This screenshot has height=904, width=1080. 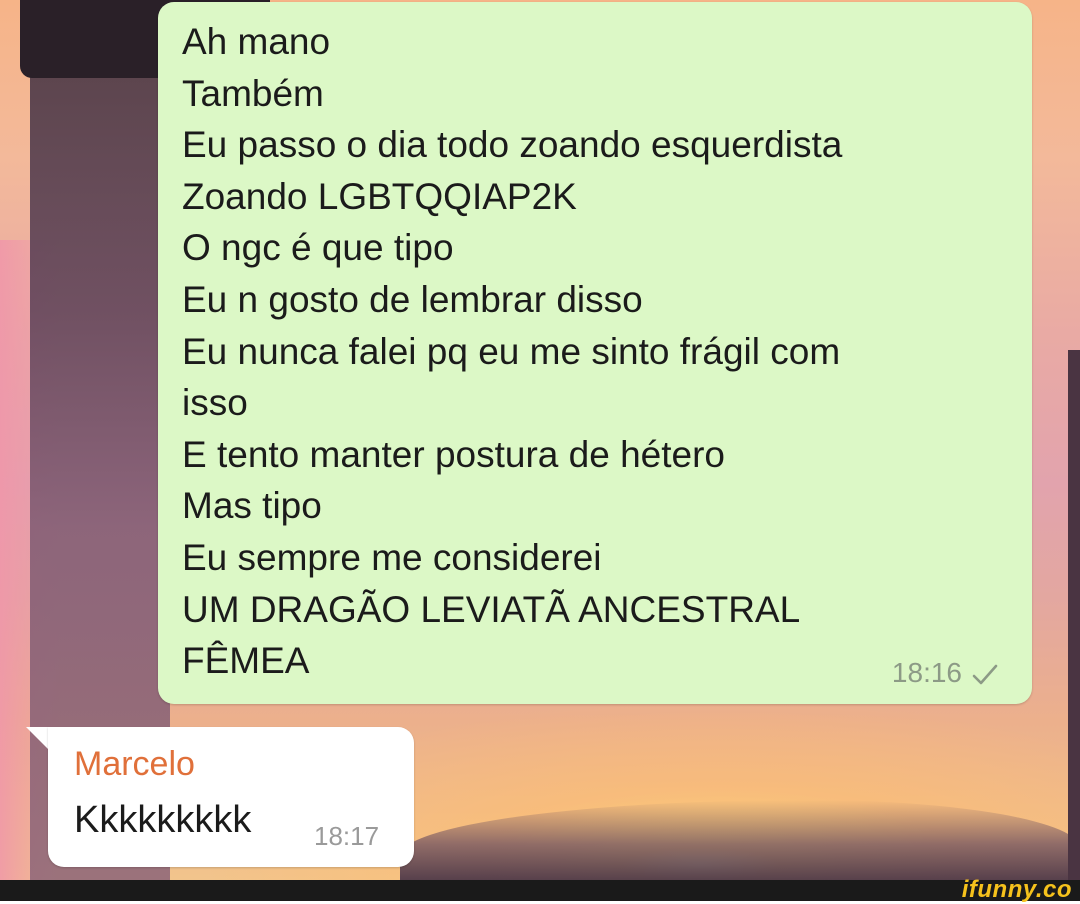 I want to click on message-line: O ngc é que tipo, so click(x=318, y=248).